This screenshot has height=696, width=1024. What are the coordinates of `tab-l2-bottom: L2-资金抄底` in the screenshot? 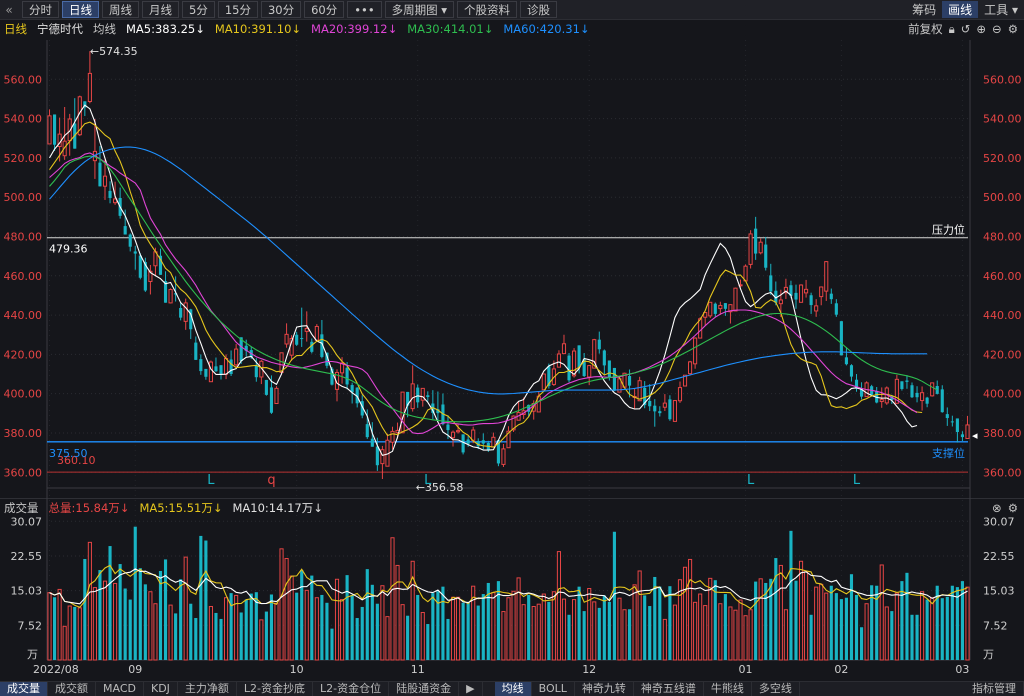 It's located at (275, 689).